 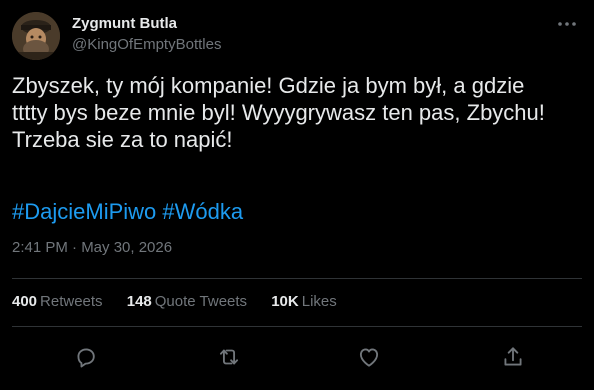 I want to click on reply-icon, so click(x=86, y=357).